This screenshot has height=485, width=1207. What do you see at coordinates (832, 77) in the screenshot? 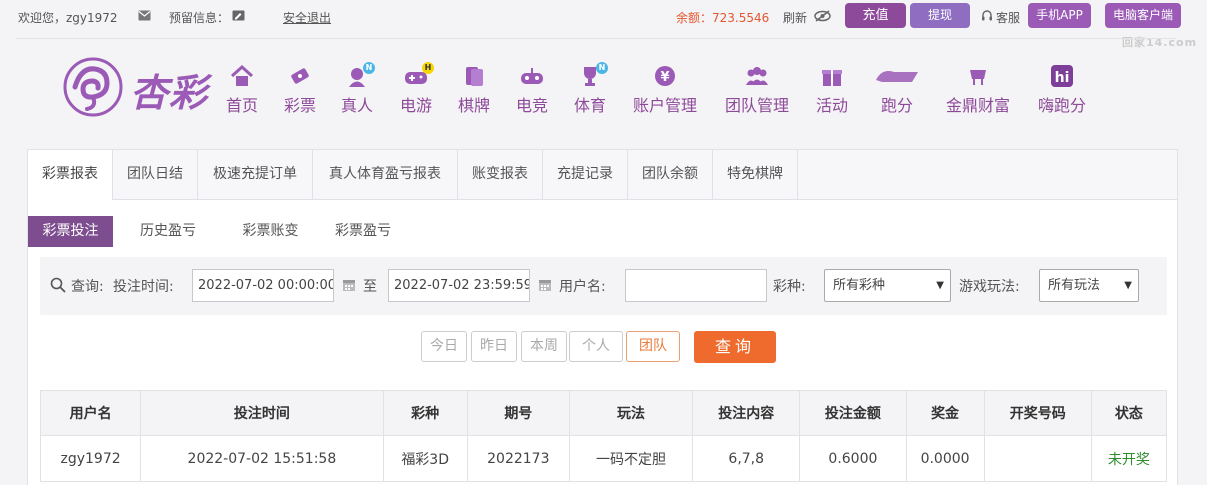
I see `gift-icon` at bounding box center [832, 77].